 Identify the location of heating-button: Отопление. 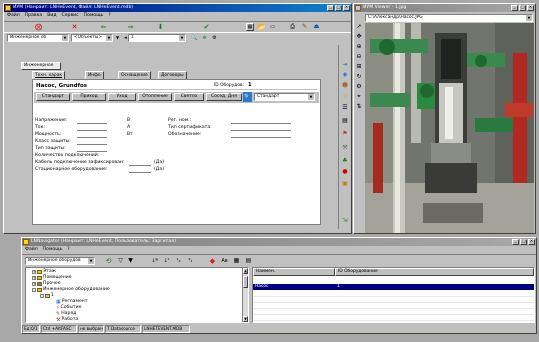
(155, 97).